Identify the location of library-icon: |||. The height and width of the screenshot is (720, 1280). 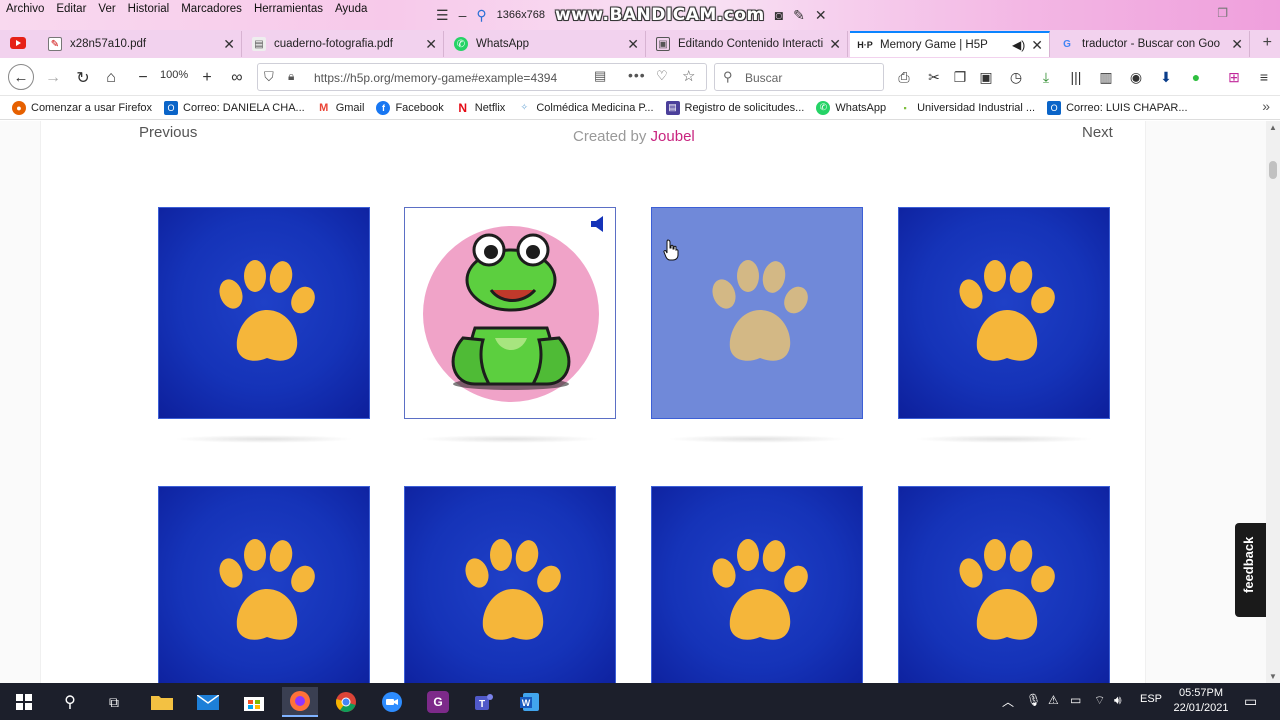
(1076, 77).